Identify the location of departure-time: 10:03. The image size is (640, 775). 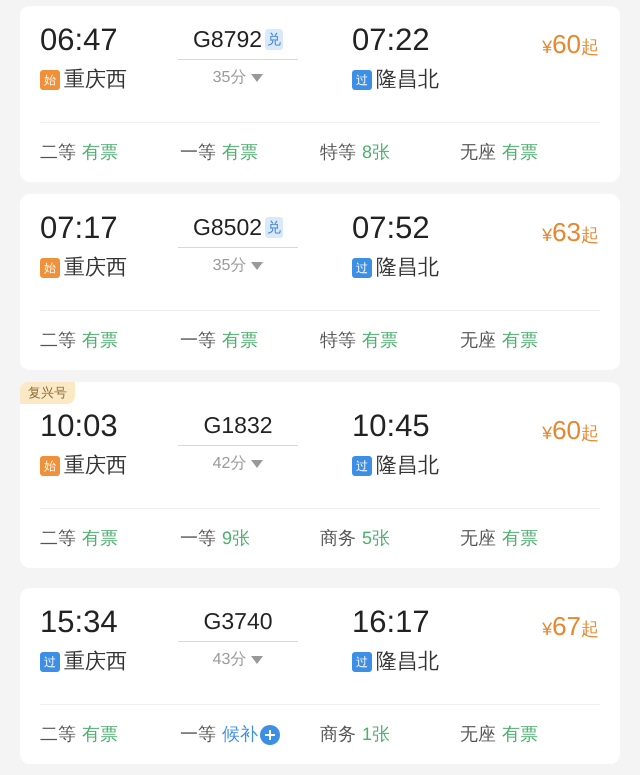
(79, 426).